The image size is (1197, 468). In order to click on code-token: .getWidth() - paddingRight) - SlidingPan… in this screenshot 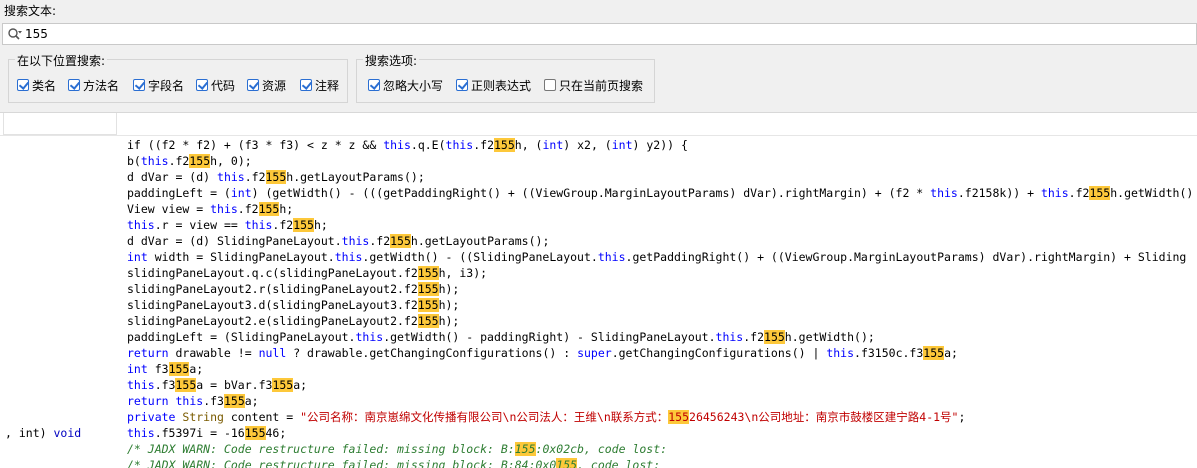, I will do `click(549, 337)`.